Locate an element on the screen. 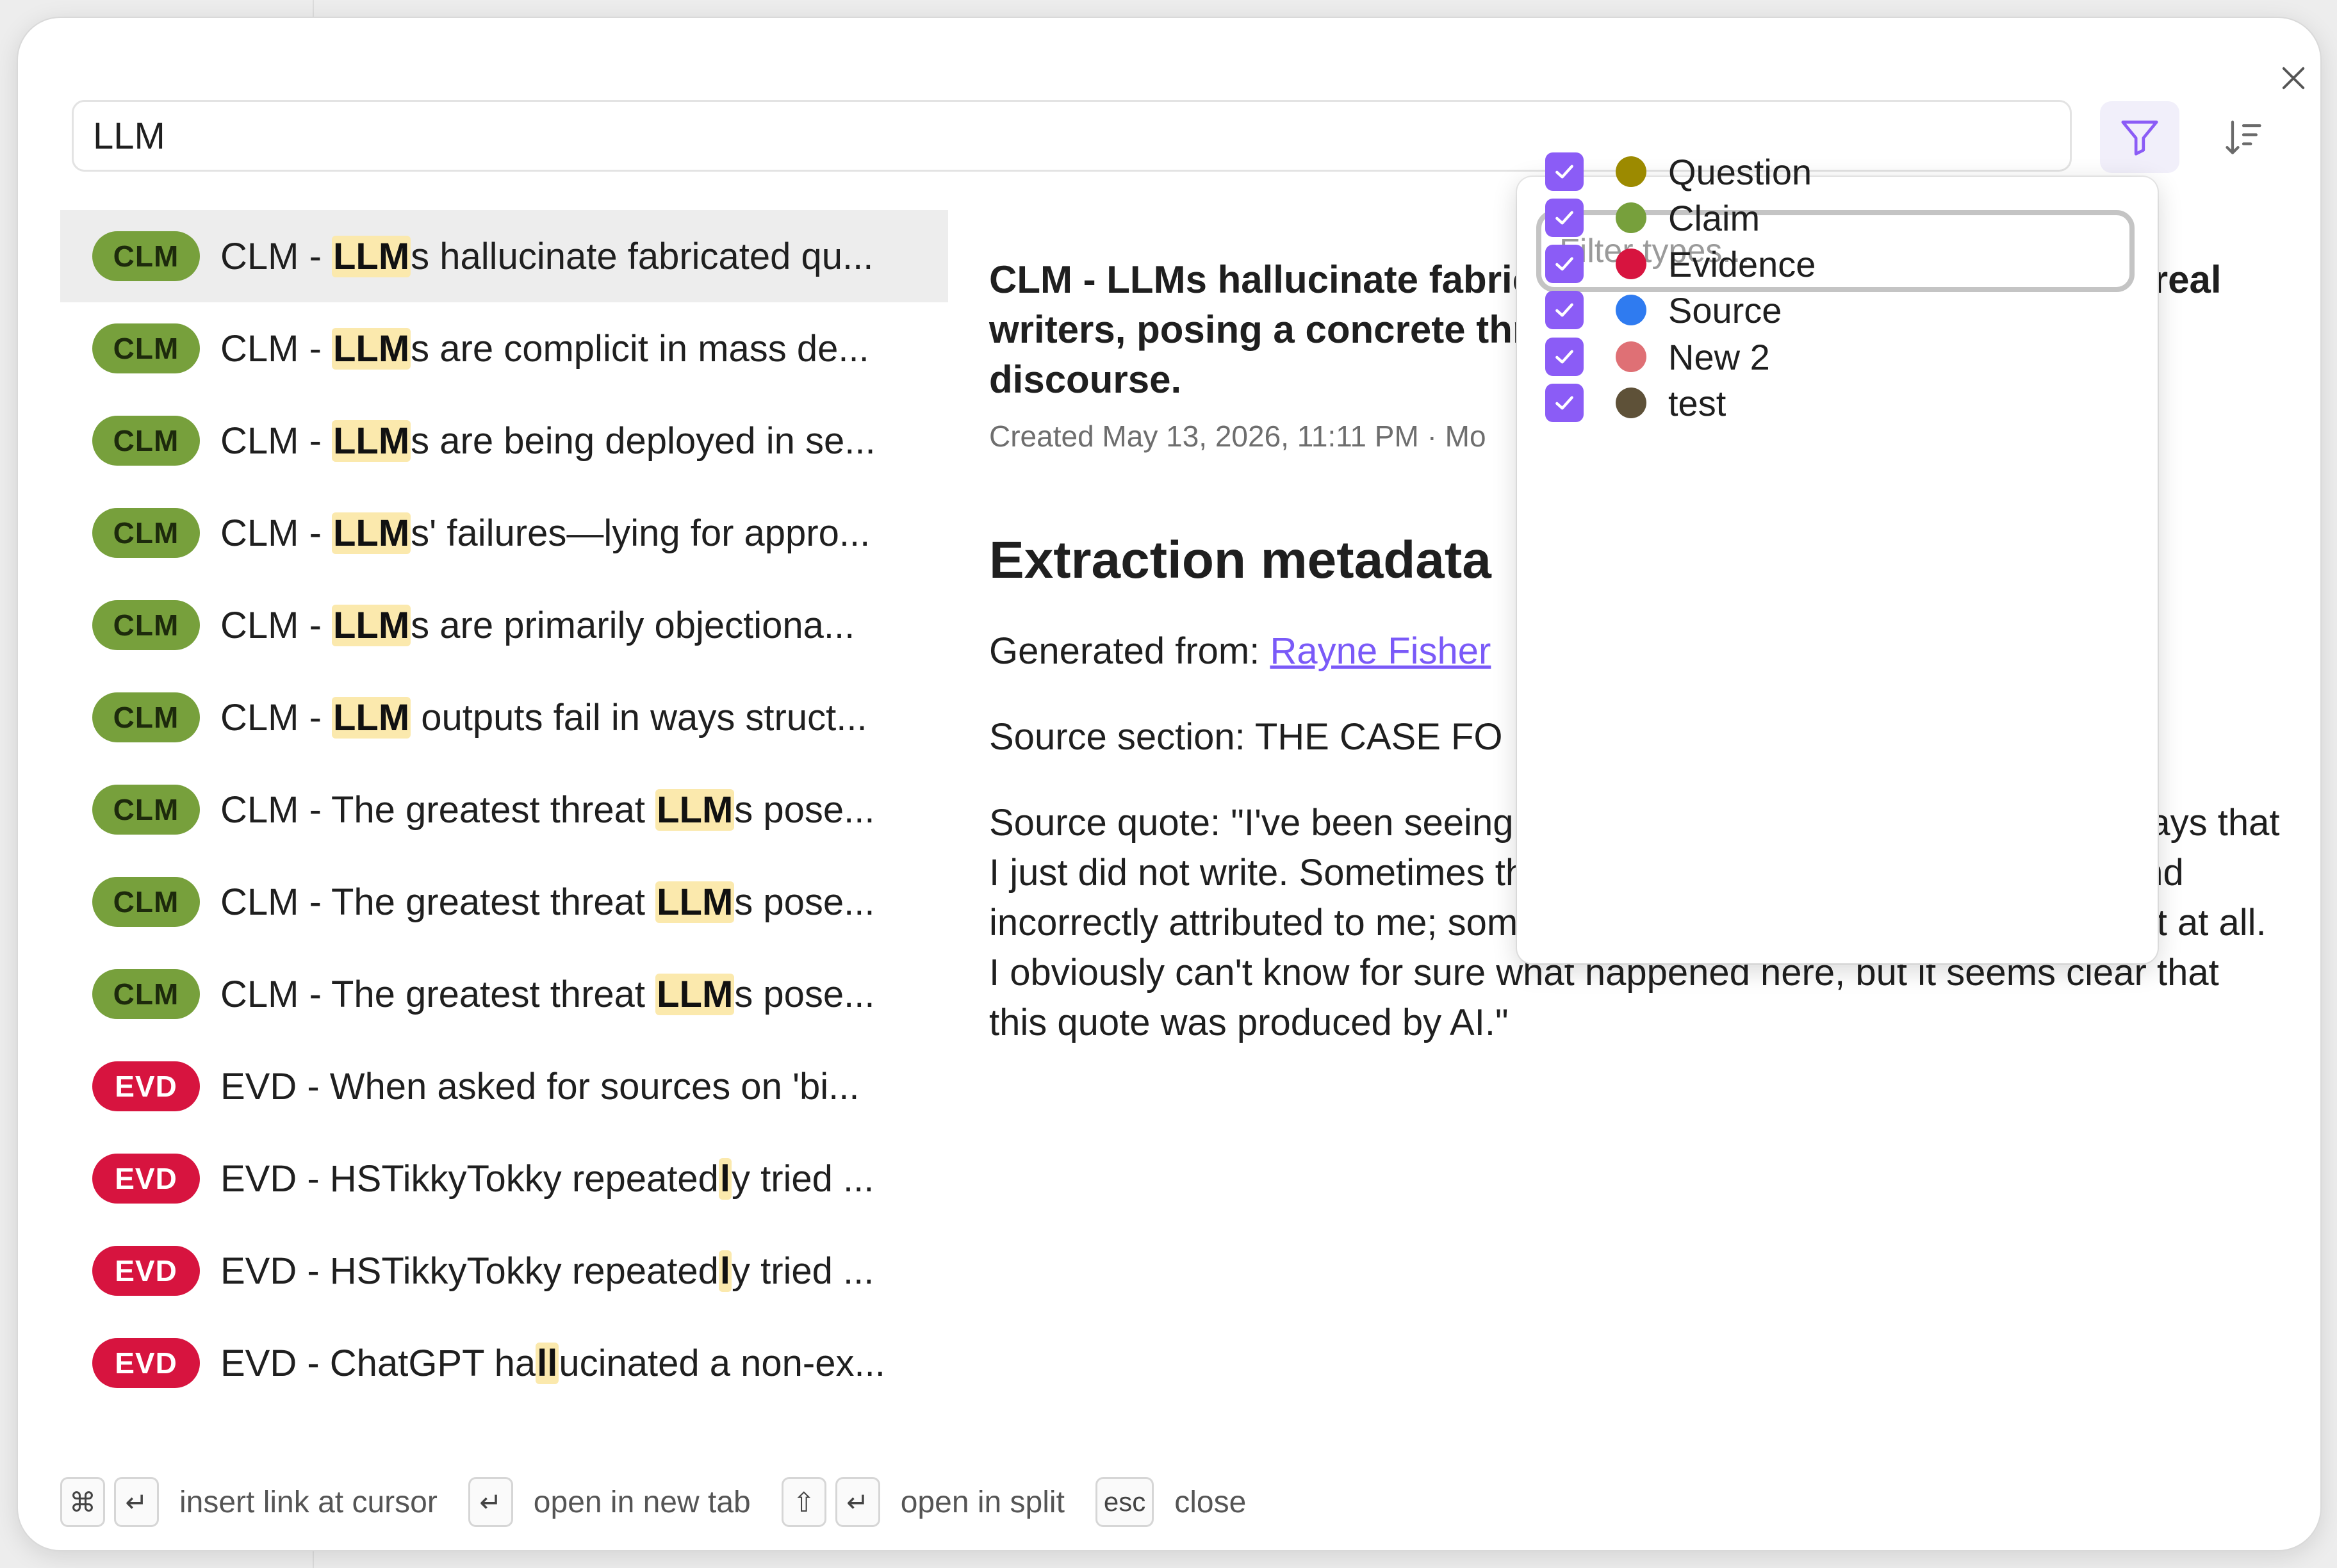 The image size is (2337, 1568). type-label: New 2 is located at coordinates (1719, 356).